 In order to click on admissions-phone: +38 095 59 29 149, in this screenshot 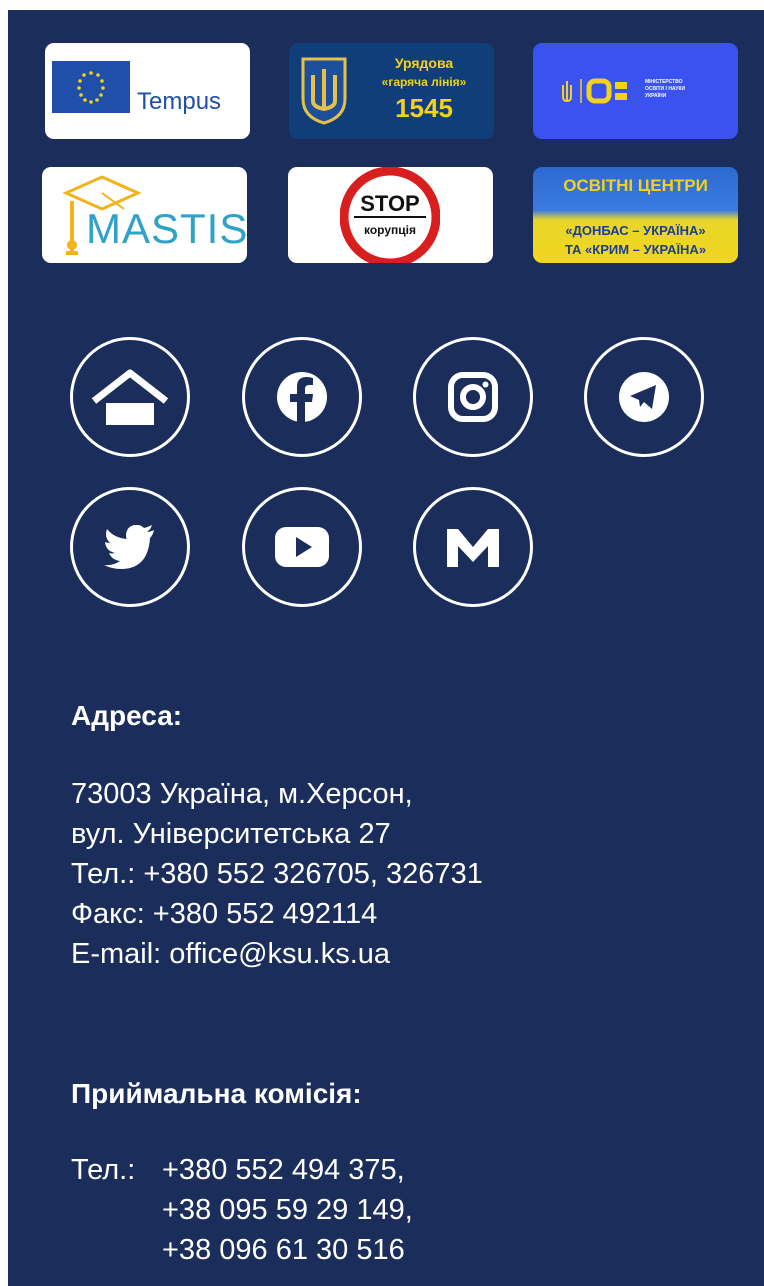, I will do `click(287, 1210)`.